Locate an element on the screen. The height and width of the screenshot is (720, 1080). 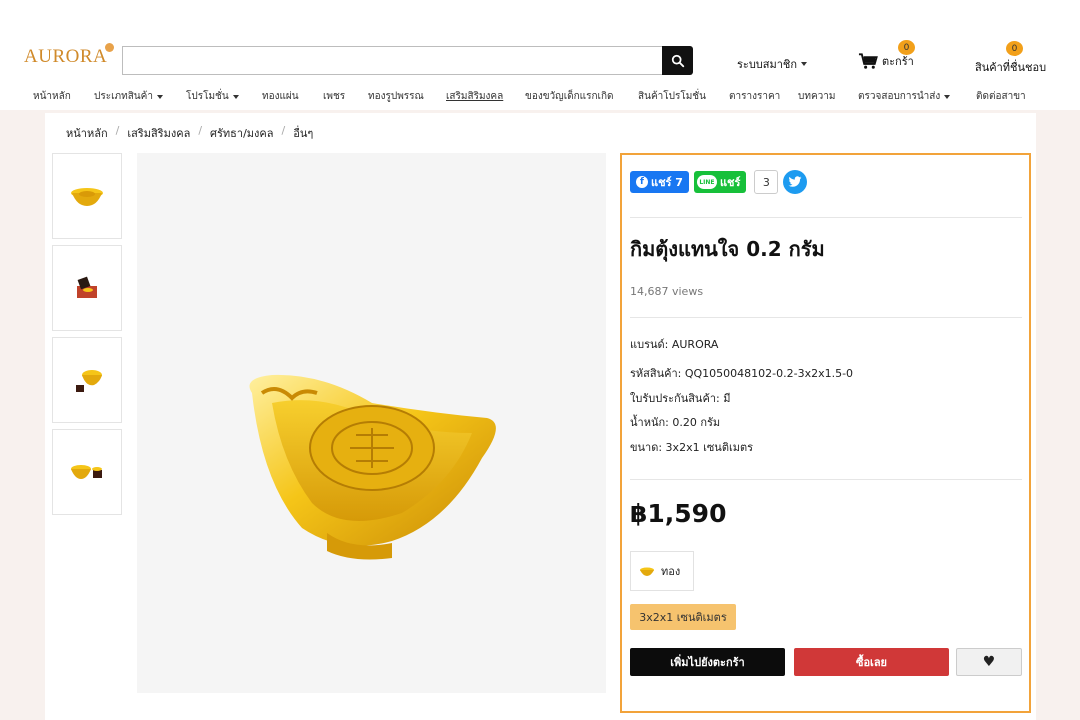
page-margin-left is located at coordinates (22, 416).